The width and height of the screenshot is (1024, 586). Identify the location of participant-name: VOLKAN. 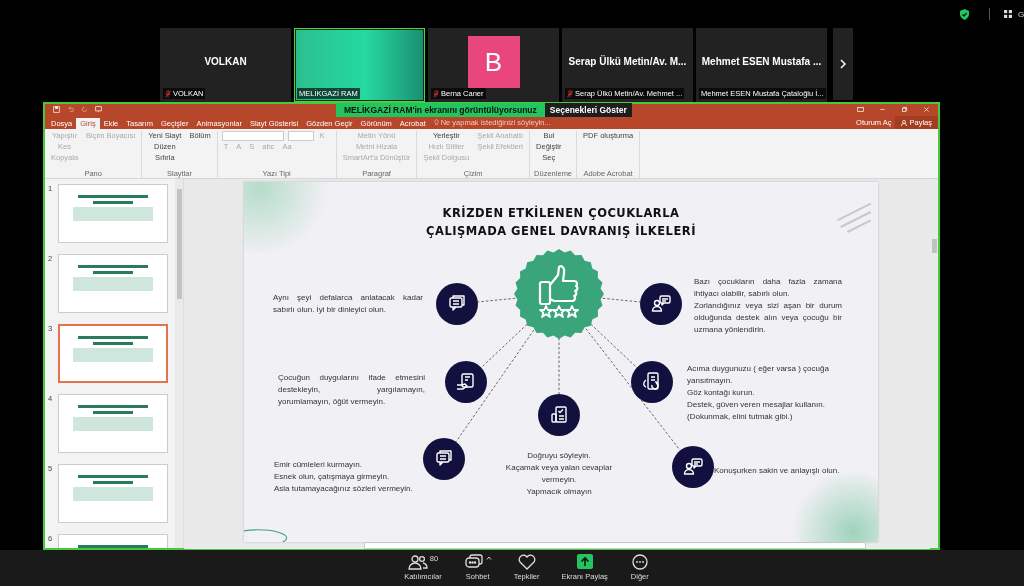
(225, 61).